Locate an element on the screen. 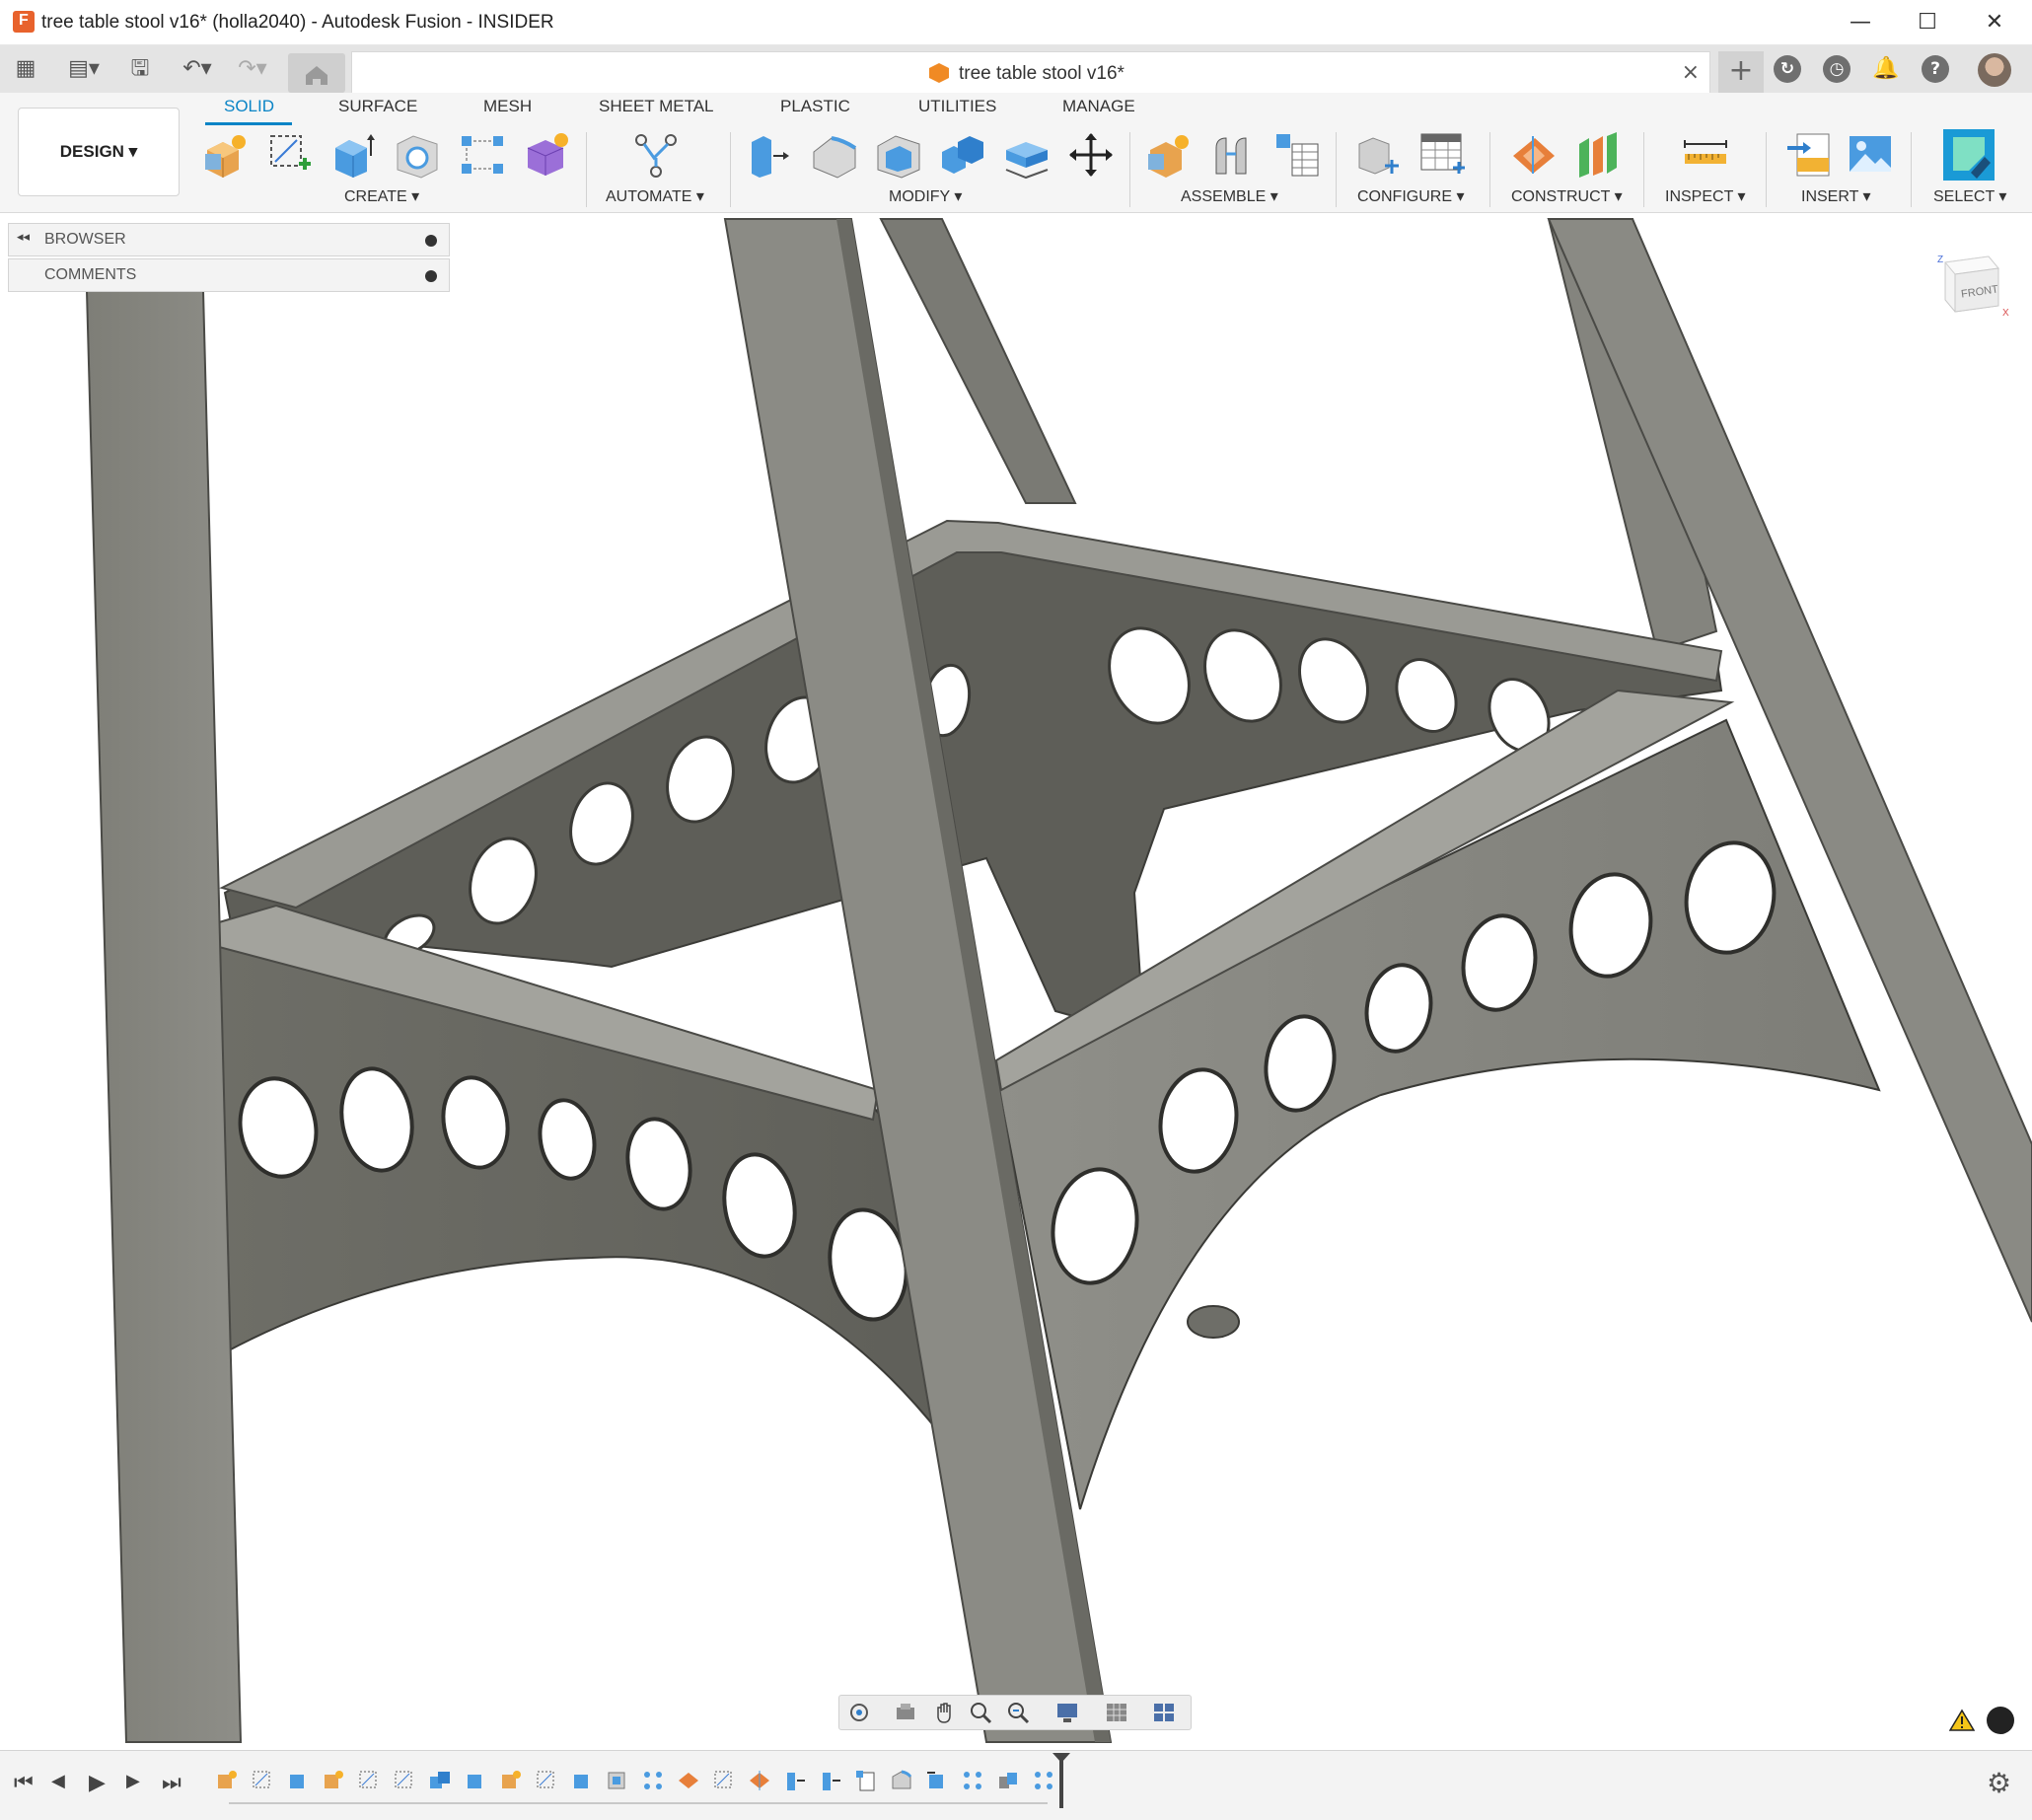  timeline-next-button: ▶ is located at coordinates (133, 1781).